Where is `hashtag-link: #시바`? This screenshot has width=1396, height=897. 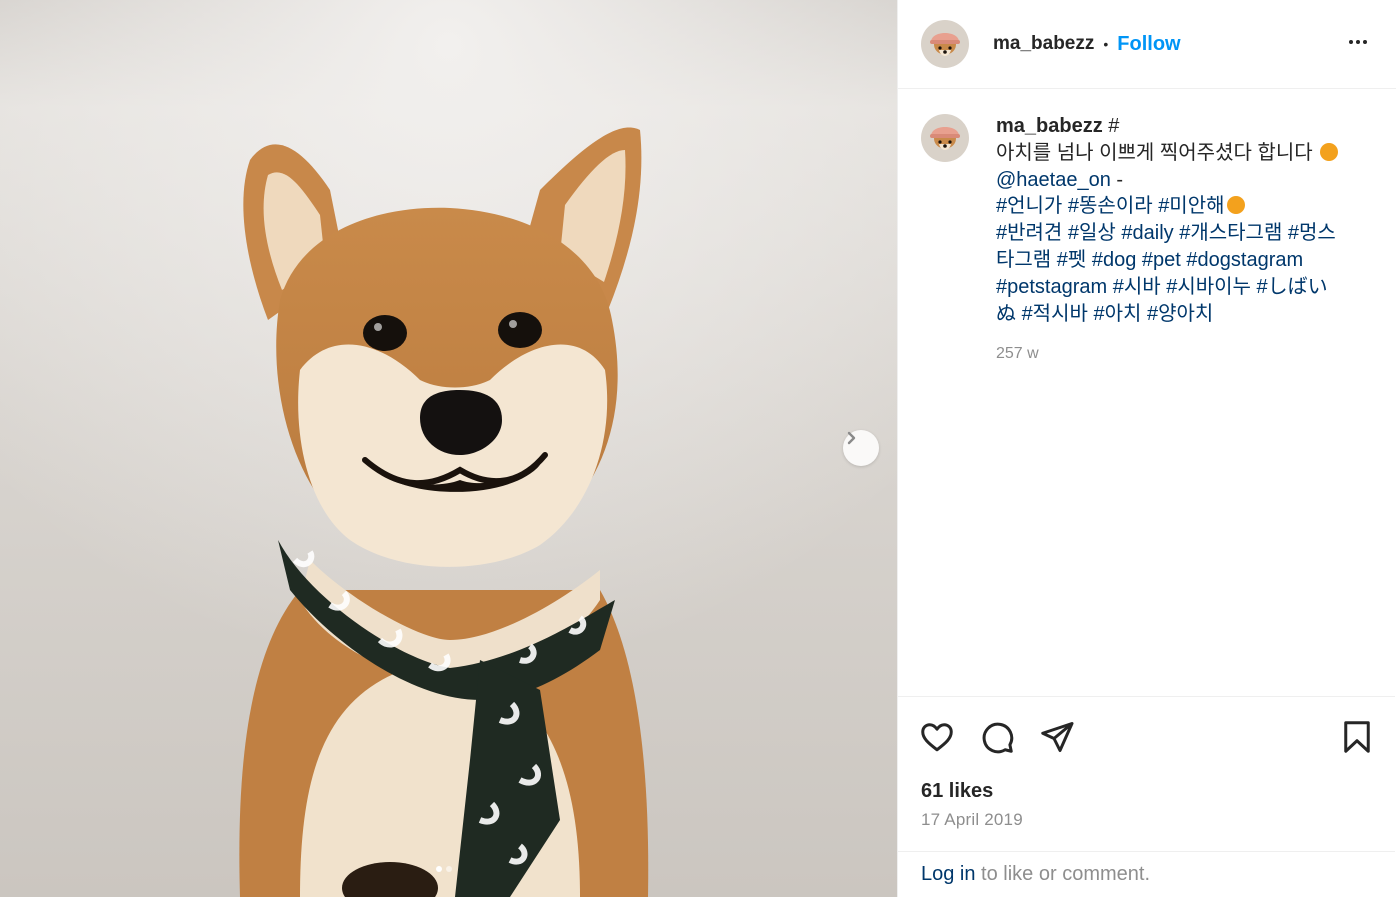
hashtag-link: #시바 is located at coordinates (1137, 287).